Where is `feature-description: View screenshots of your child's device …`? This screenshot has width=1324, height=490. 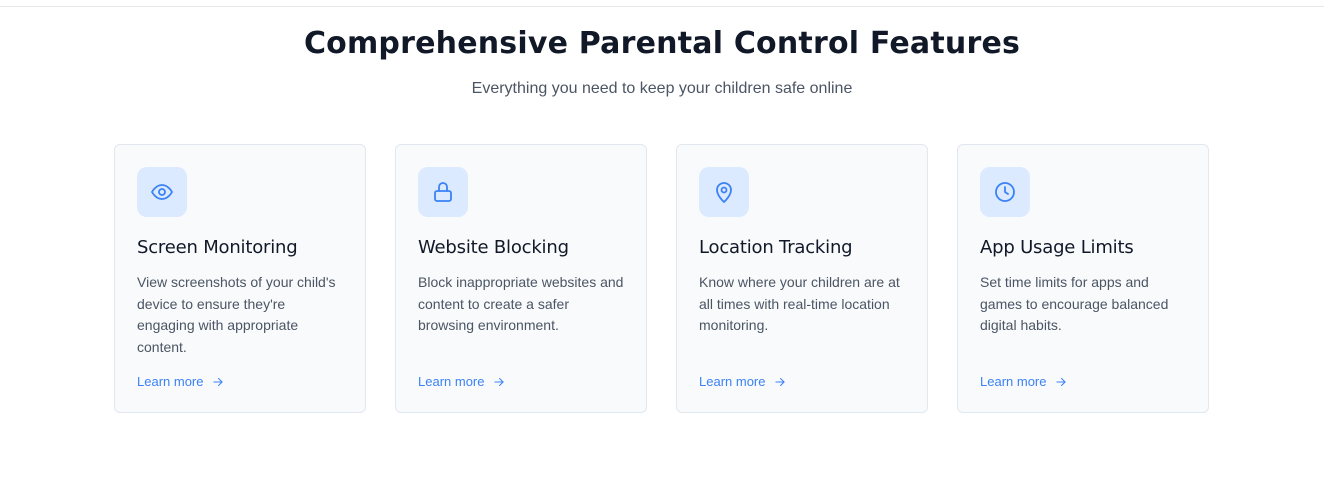
feature-description: View screenshots of your child's device … is located at coordinates (236, 314).